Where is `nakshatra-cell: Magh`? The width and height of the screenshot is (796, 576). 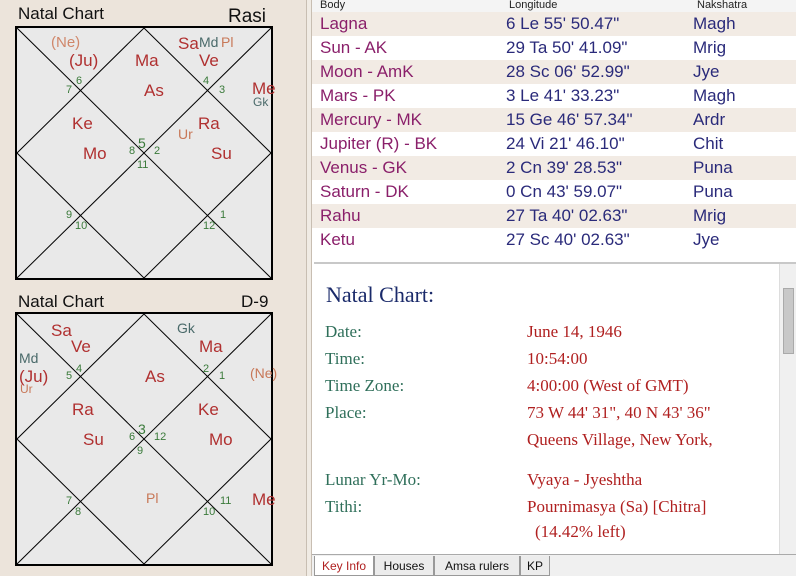
nakshatra-cell: Magh is located at coordinates (714, 95).